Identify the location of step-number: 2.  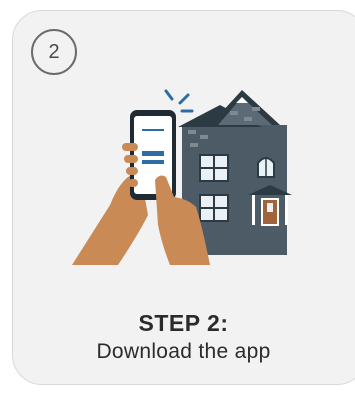
(54, 51).